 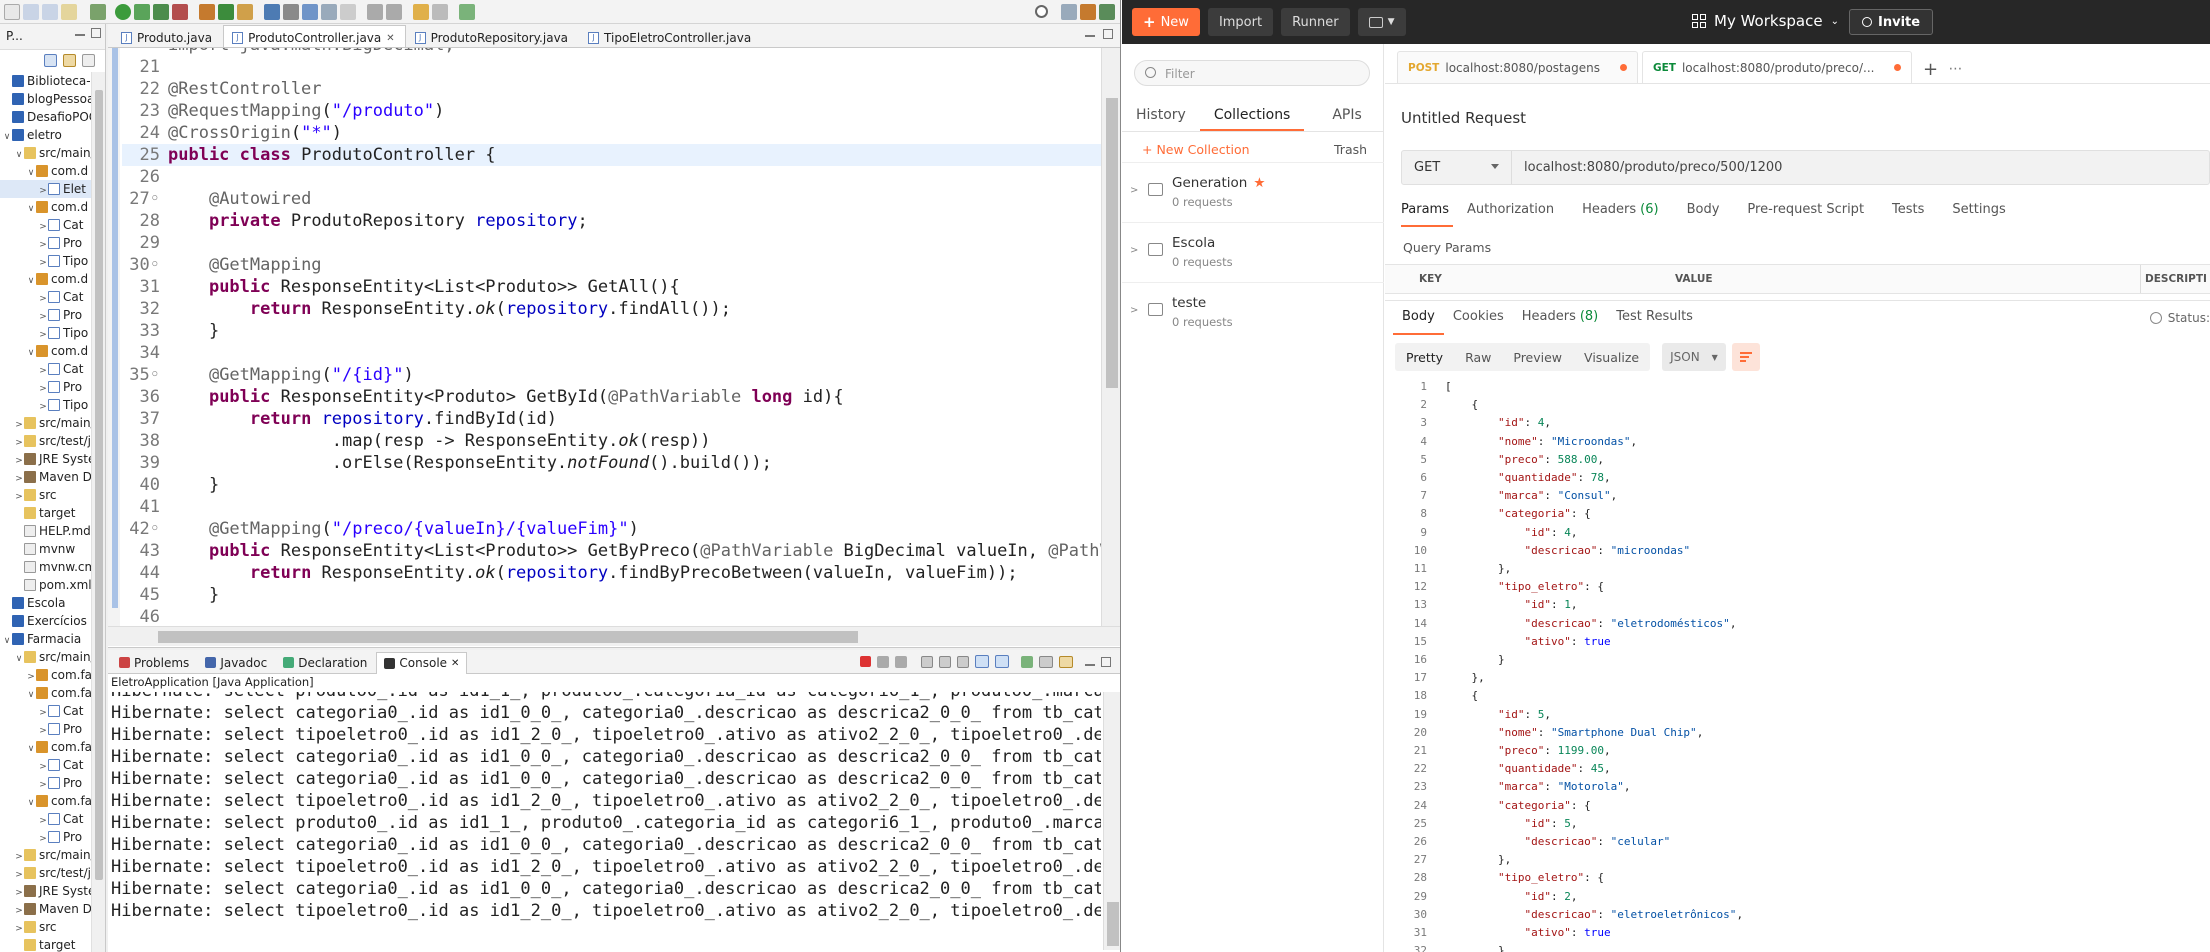 I want to click on tree-item: ∨ src/main/, so click(x=52, y=153).